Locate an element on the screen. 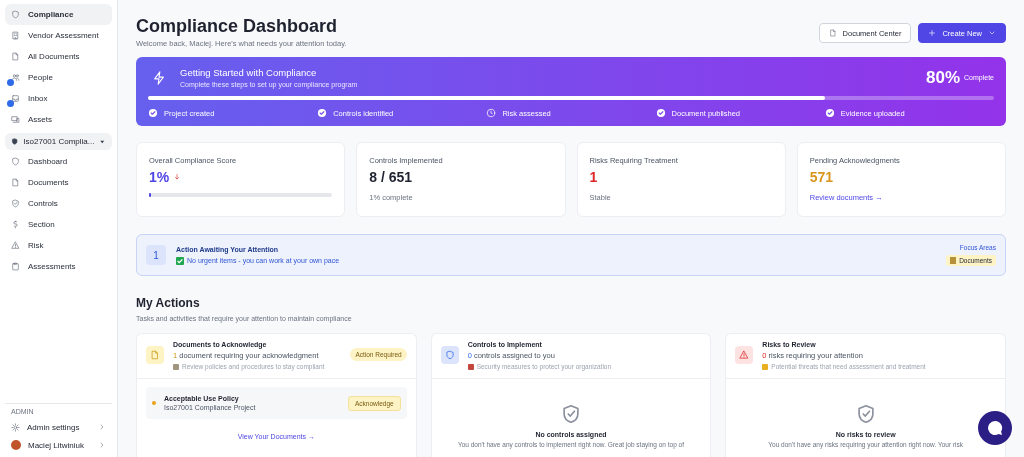 The width and height of the screenshot is (1024, 457). plus-icon is located at coordinates (932, 33).